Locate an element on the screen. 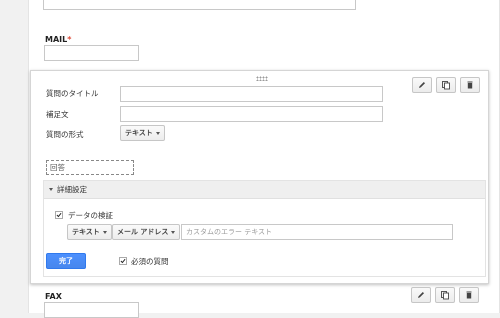 This screenshot has width=500, height=318. mail-question-label: MAIL* is located at coordinates (58, 39).